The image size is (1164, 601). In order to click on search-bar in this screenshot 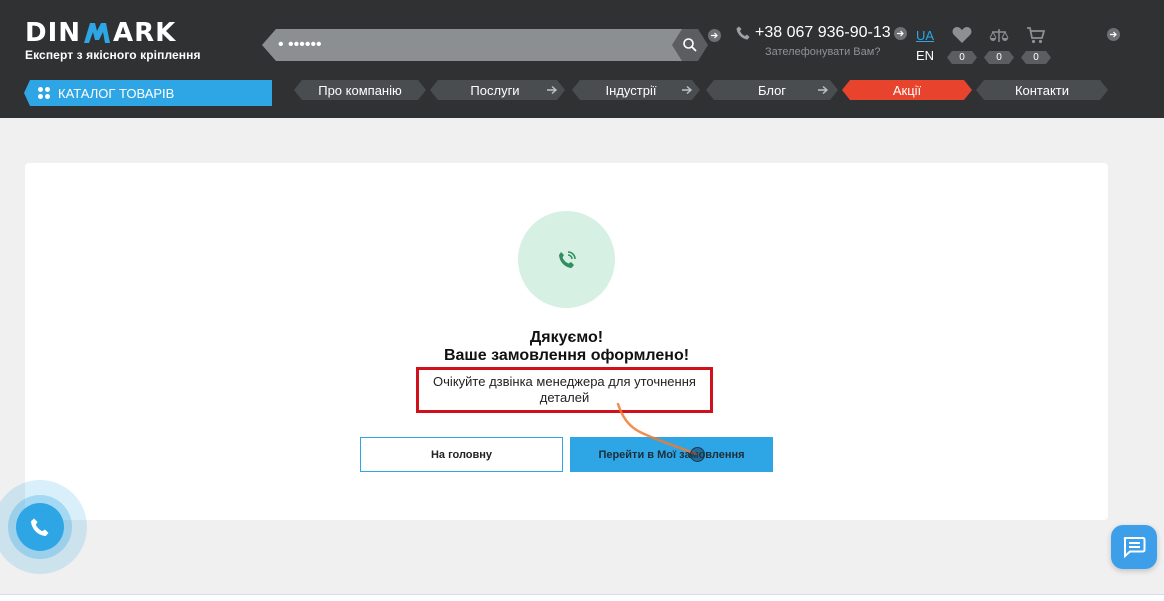, I will do `click(485, 45)`.